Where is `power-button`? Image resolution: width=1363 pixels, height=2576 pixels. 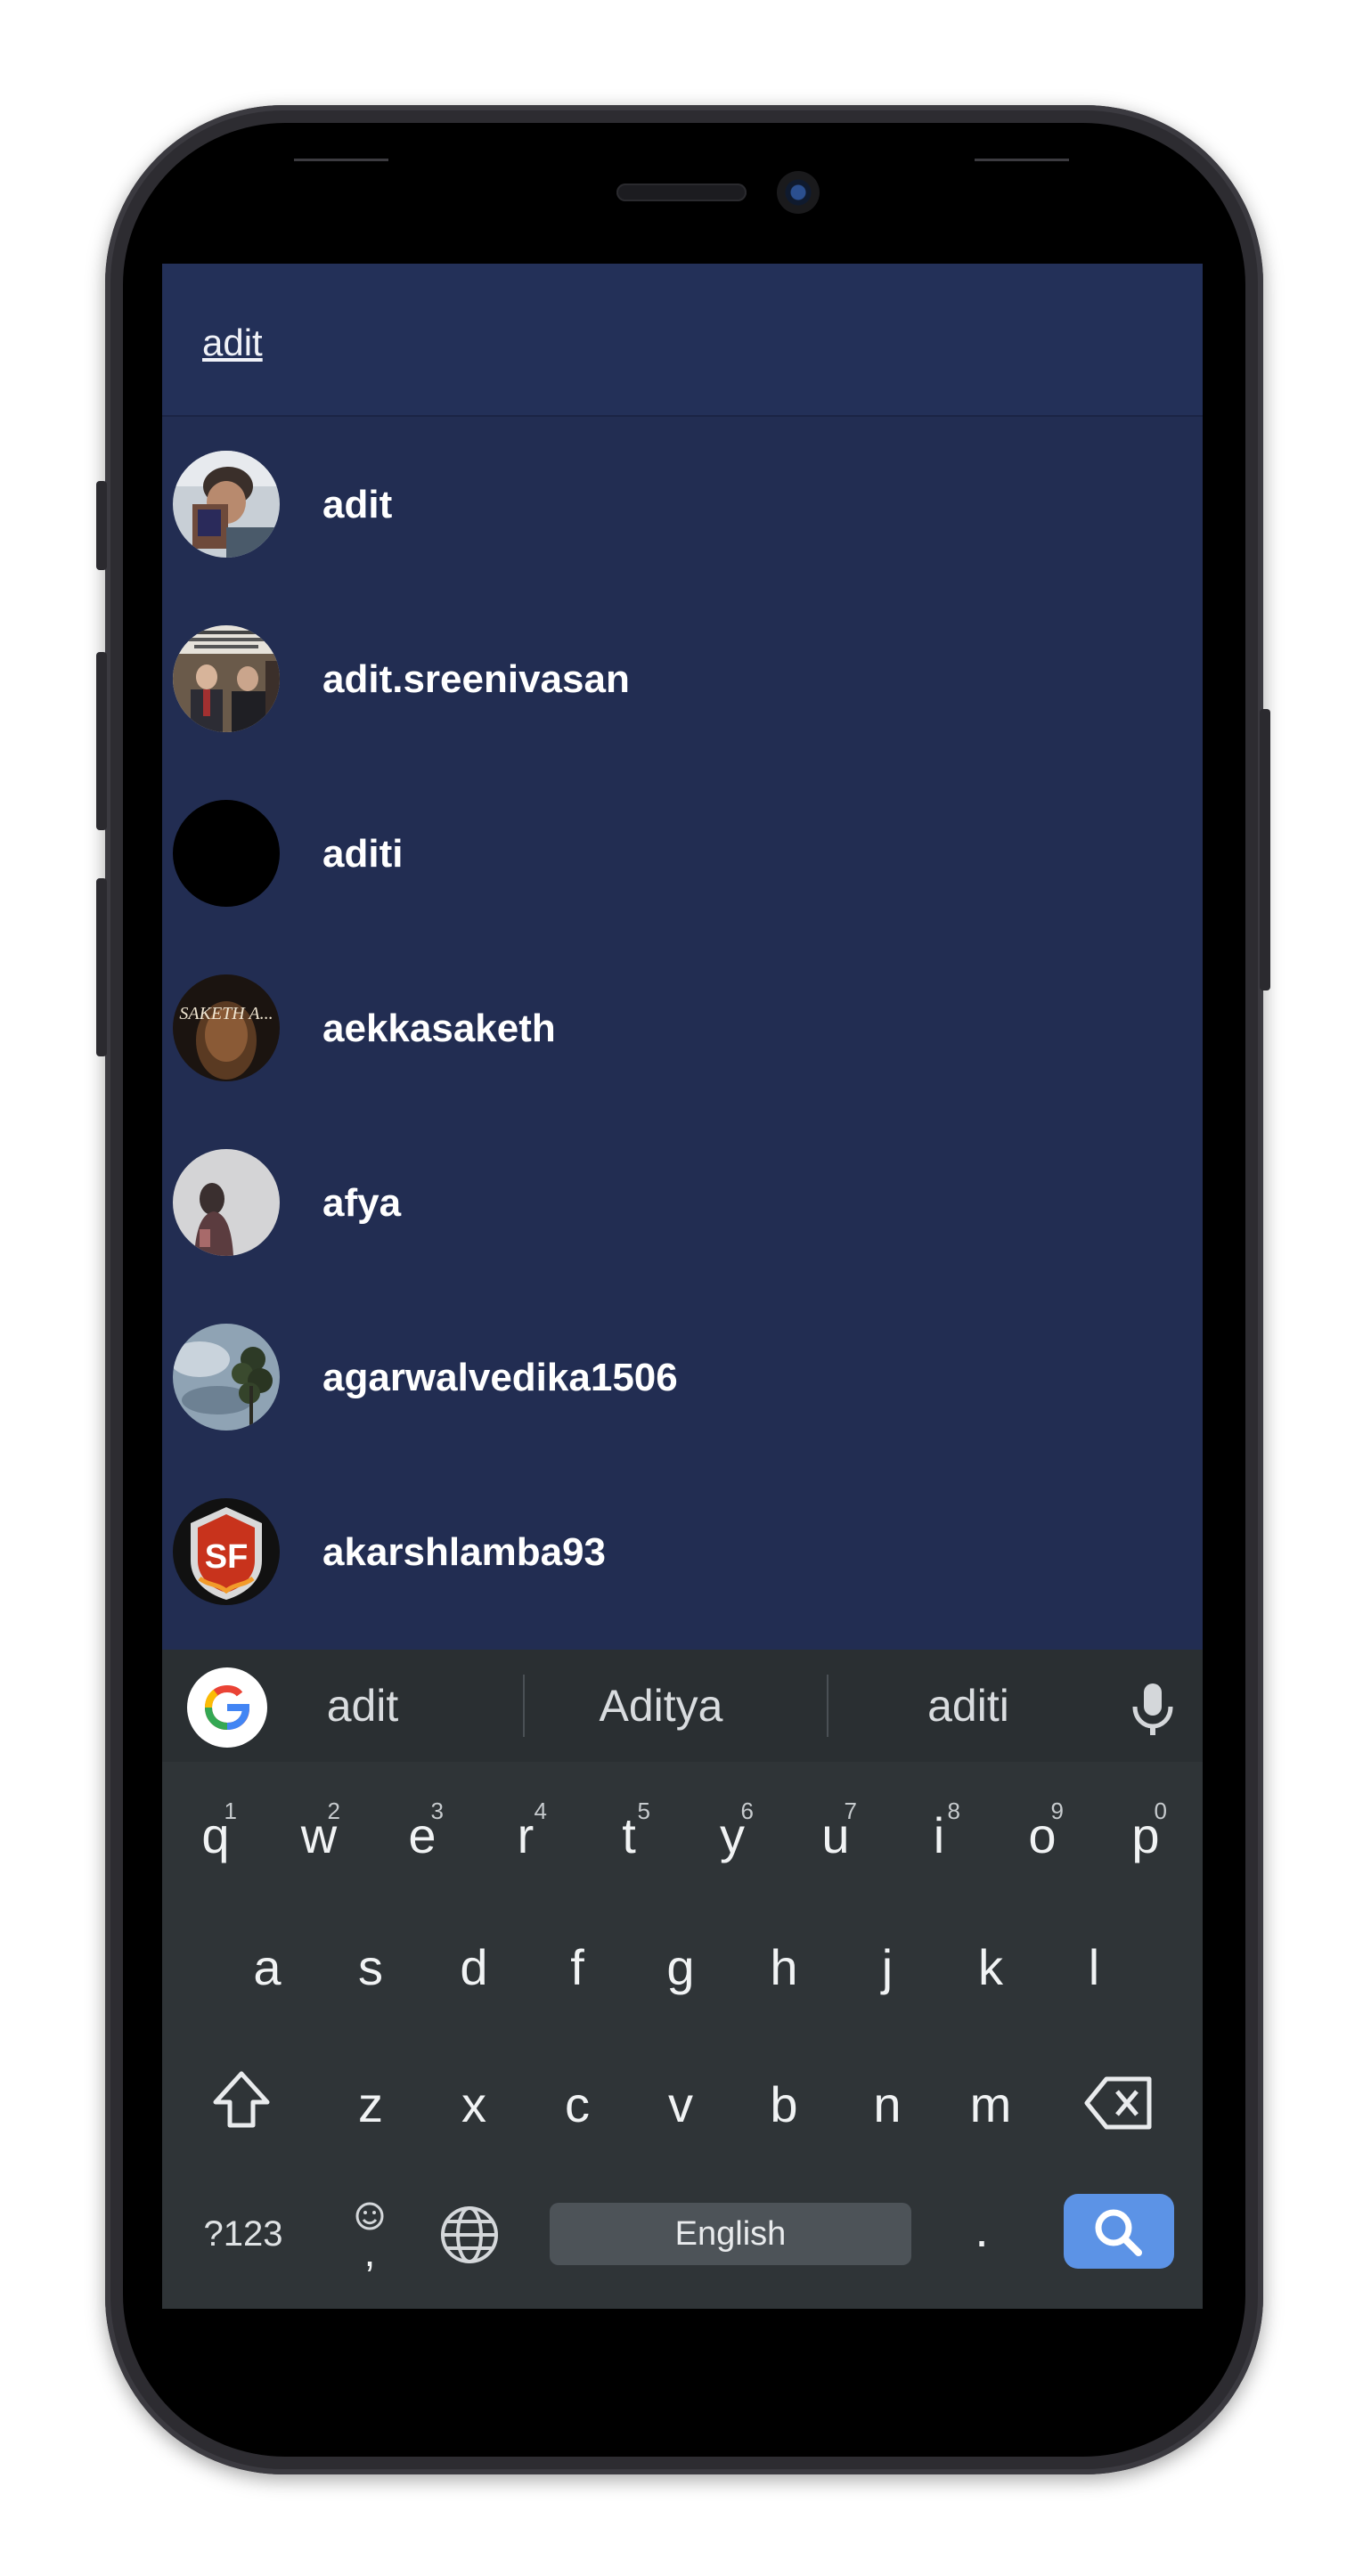
power-button is located at coordinates (1265, 850).